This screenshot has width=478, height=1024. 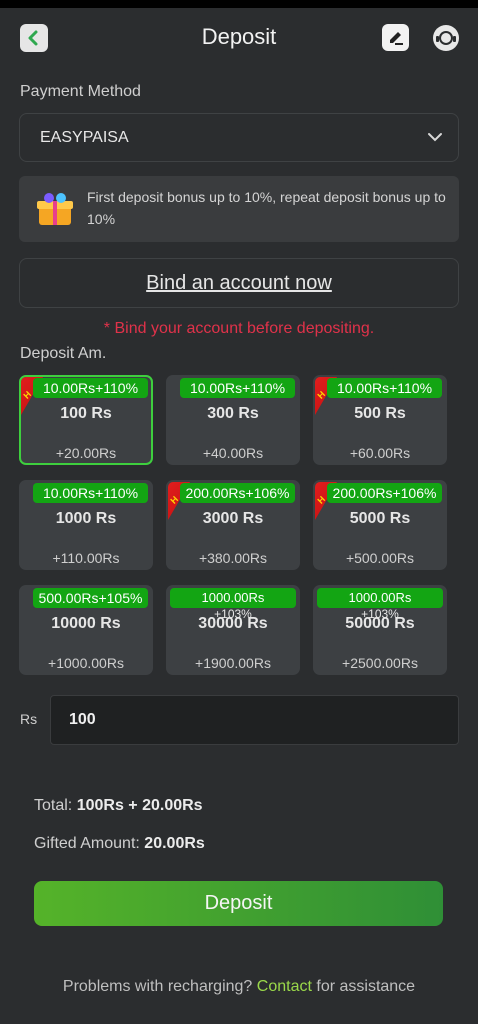 What do you see at coordinates (87, 843) in the screenshot?
I see `gifted-amount-label: Gifted Amount:` at bounding box center [87, 843].